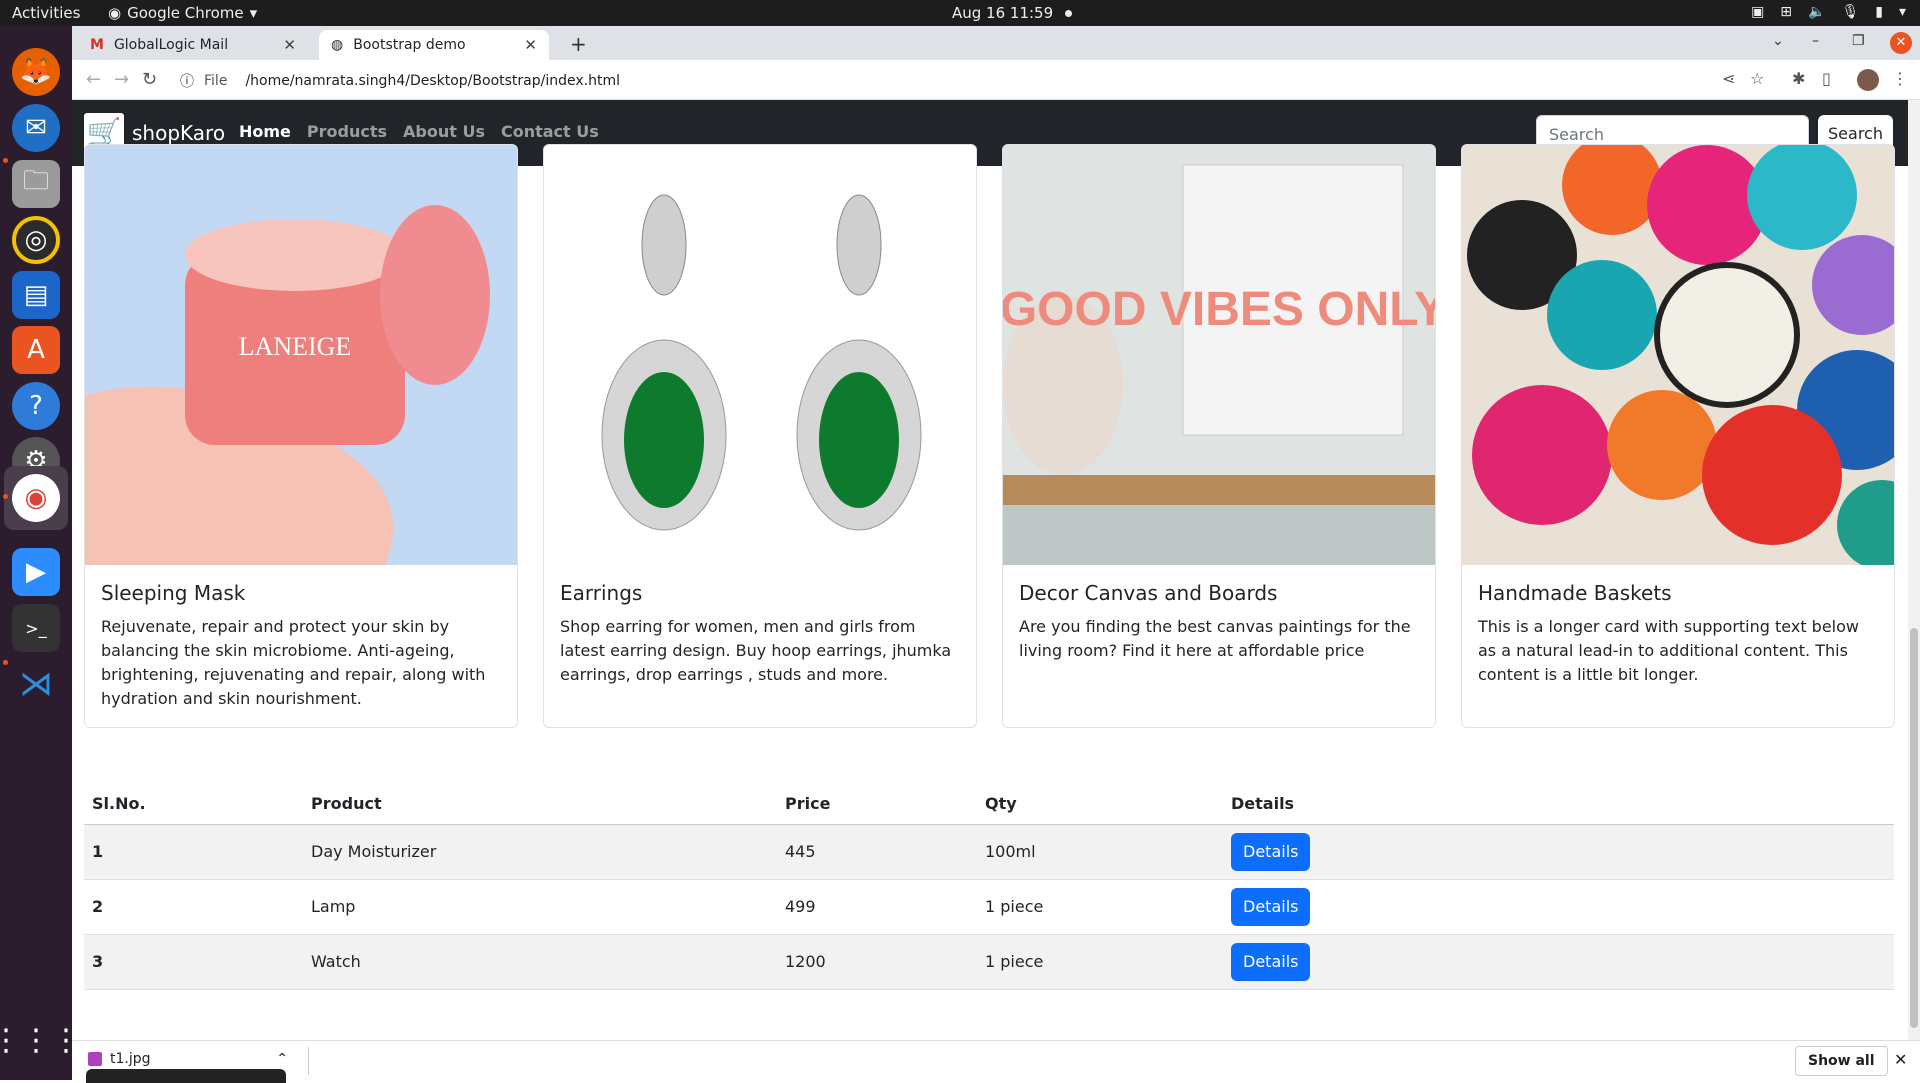  What do you see at coordinates (601, 593) in the screenshot?
I see `card-title: Earrings` at bounding box center [601, 593].